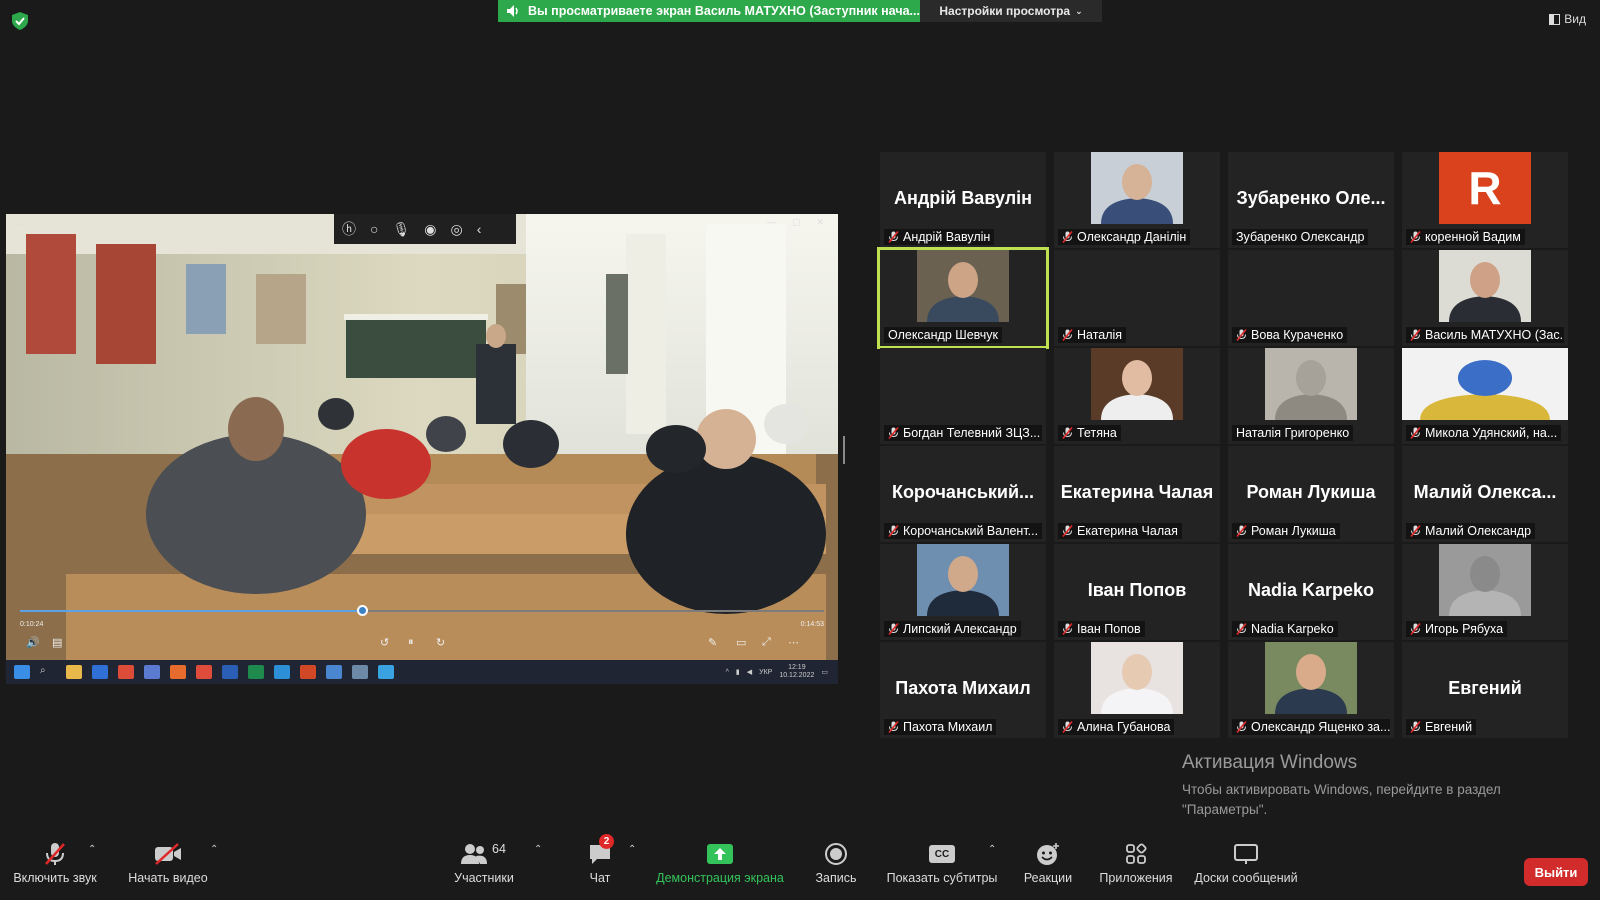  I want to click on video-options-caret-icon: ⌃, so click(214, 849).